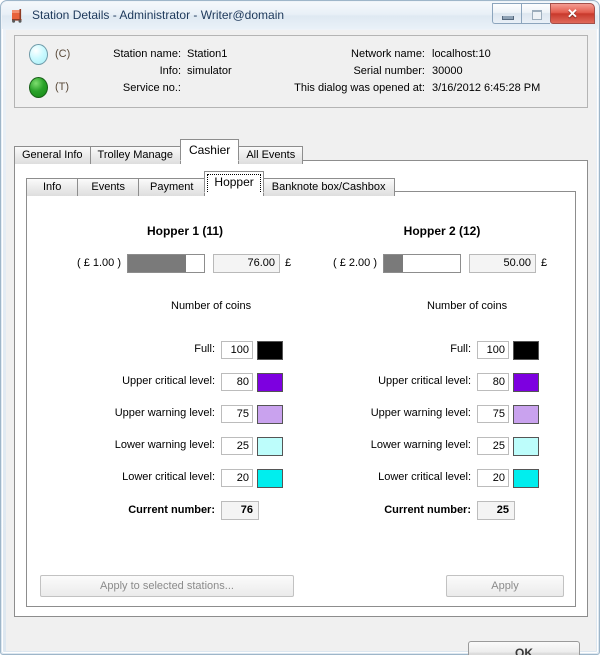  What do you see at coordinates (526, 414) in the screenshot?
I see `hopper-2-upper-warning-color-swatch` at bounding box center [526, 414].